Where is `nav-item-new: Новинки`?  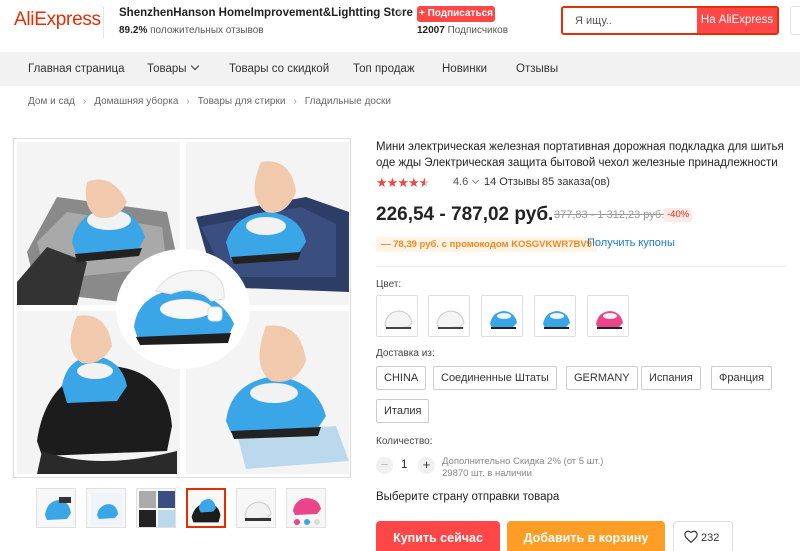
nav-item-new: Новинки is located at coordinates (464, 69).